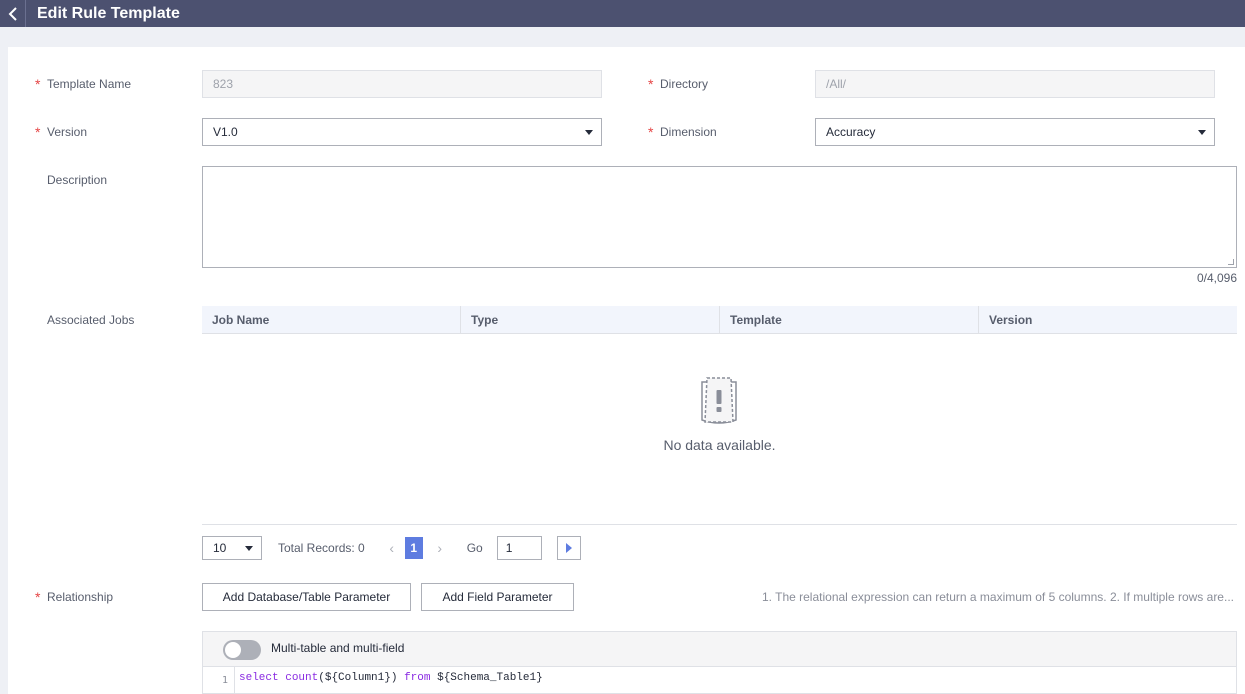 Image resolution: width=1245 pixels, height=694 pixels. Describe the element at coordinates (719, 445) in the screenshot. I see `empty-text: No data available.` at that location.